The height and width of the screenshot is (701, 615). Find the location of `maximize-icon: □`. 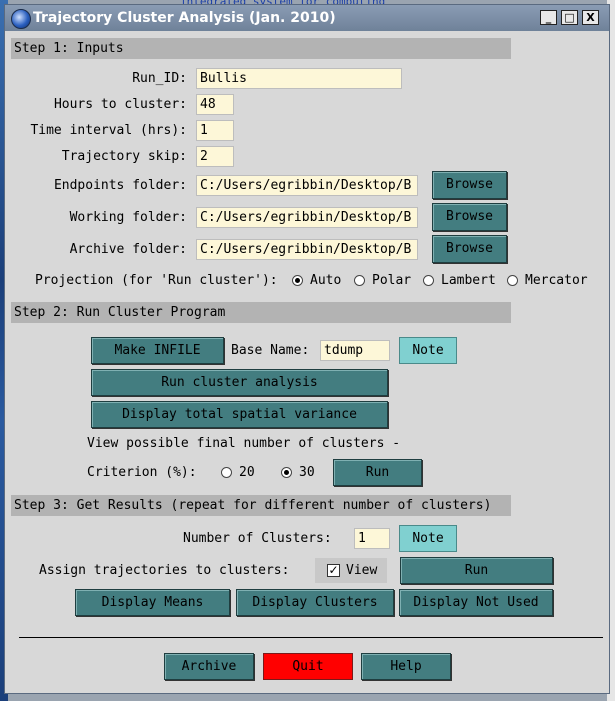

maximize-icon: □ is located at coordinates (569, 17).